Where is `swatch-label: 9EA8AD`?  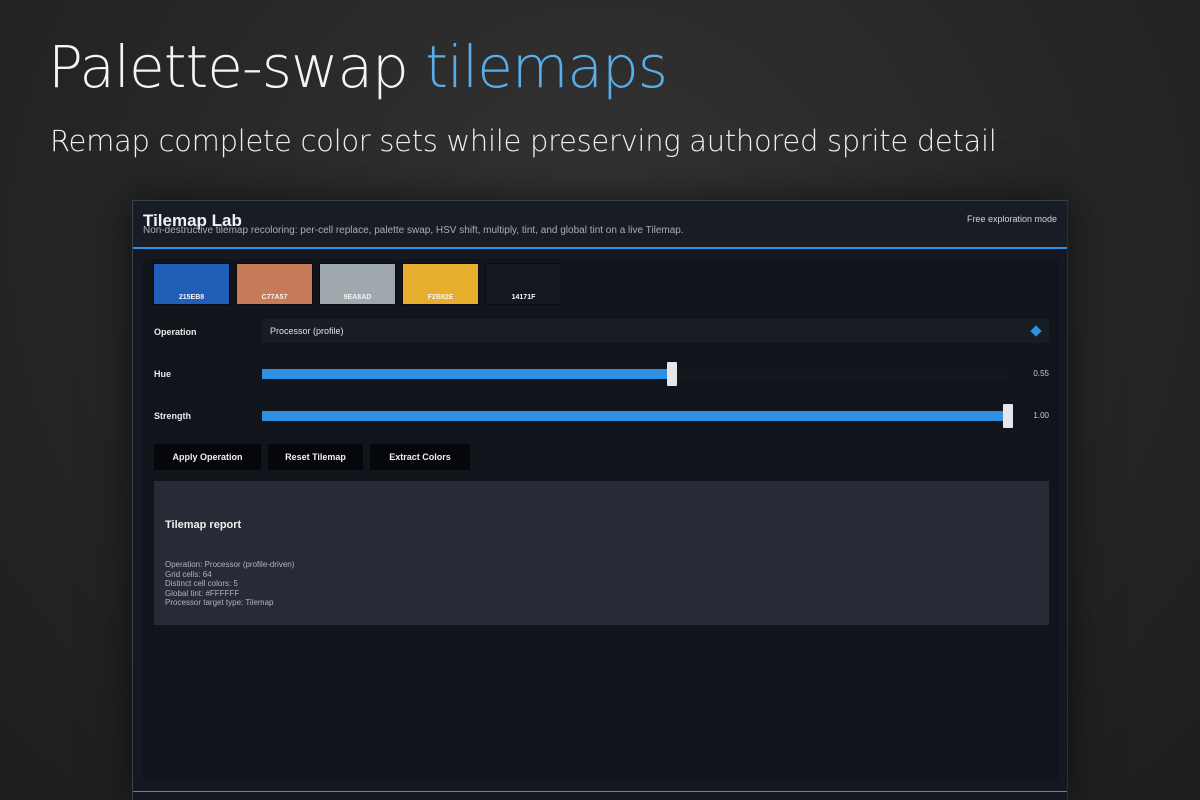
swatch-label: 9EA8AD is located at coordinates (357, 297).